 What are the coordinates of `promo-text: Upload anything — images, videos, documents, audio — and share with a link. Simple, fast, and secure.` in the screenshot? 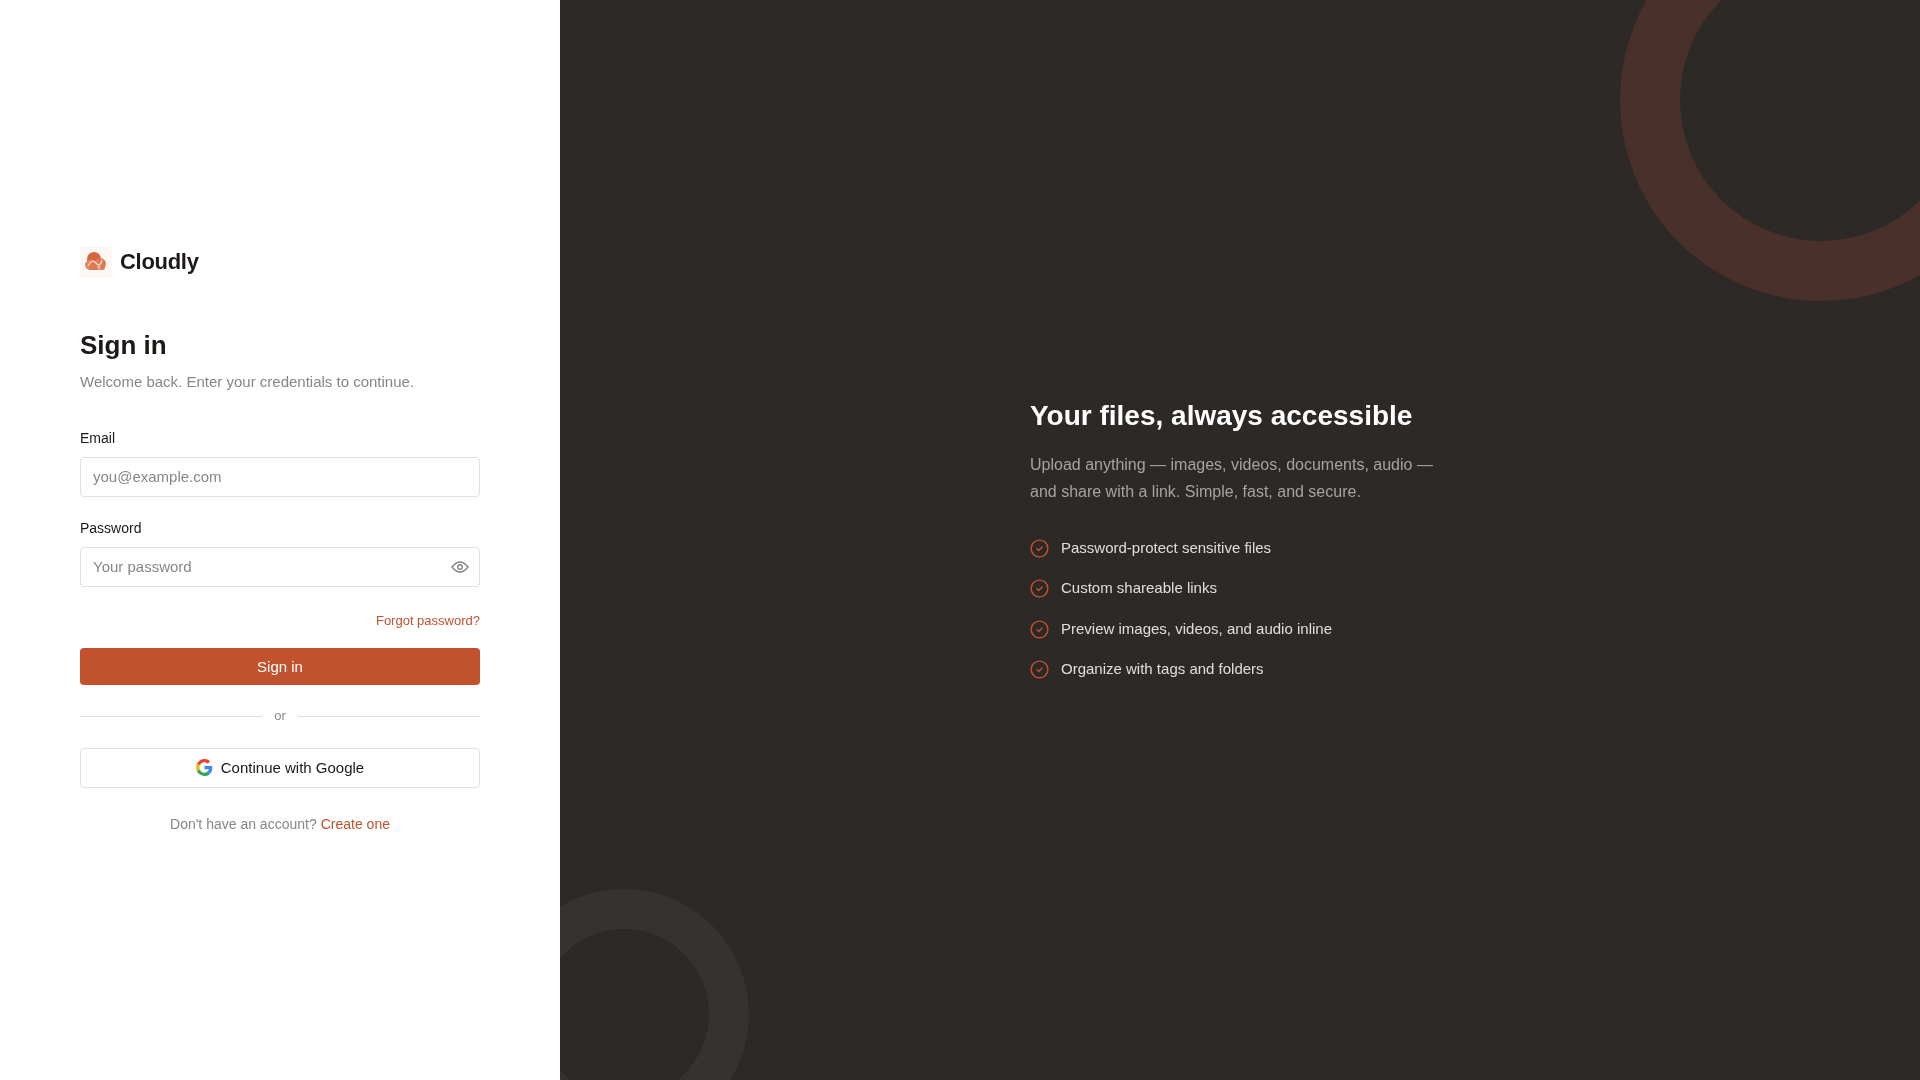 It's located at (1232, 478).